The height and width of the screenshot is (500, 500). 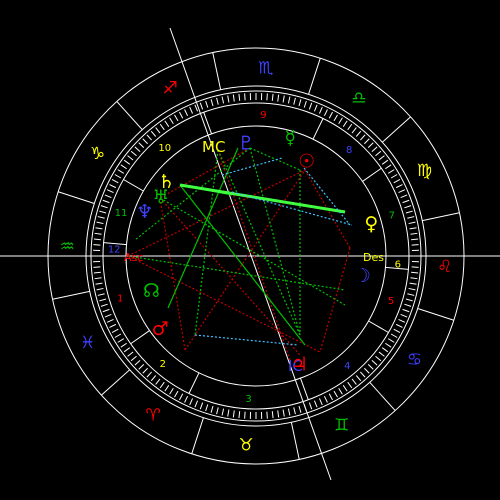 I want to click on mars-icon: ♂, so click(x=160, y=329).